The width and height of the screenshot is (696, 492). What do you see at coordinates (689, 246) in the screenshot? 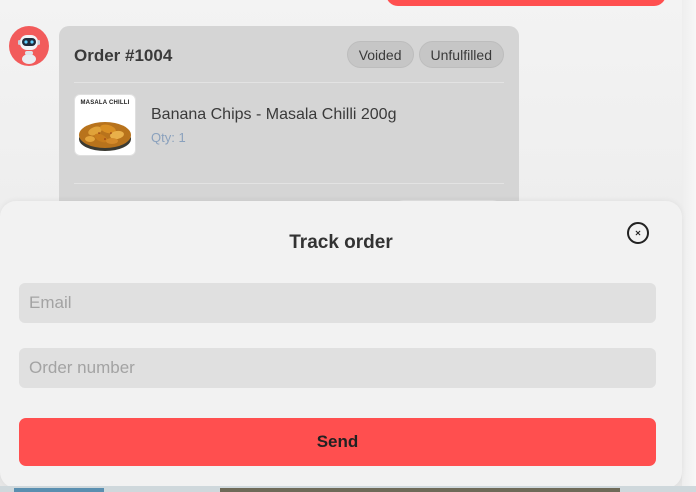
I see `scrollbar` at bounding box center [689, 246].